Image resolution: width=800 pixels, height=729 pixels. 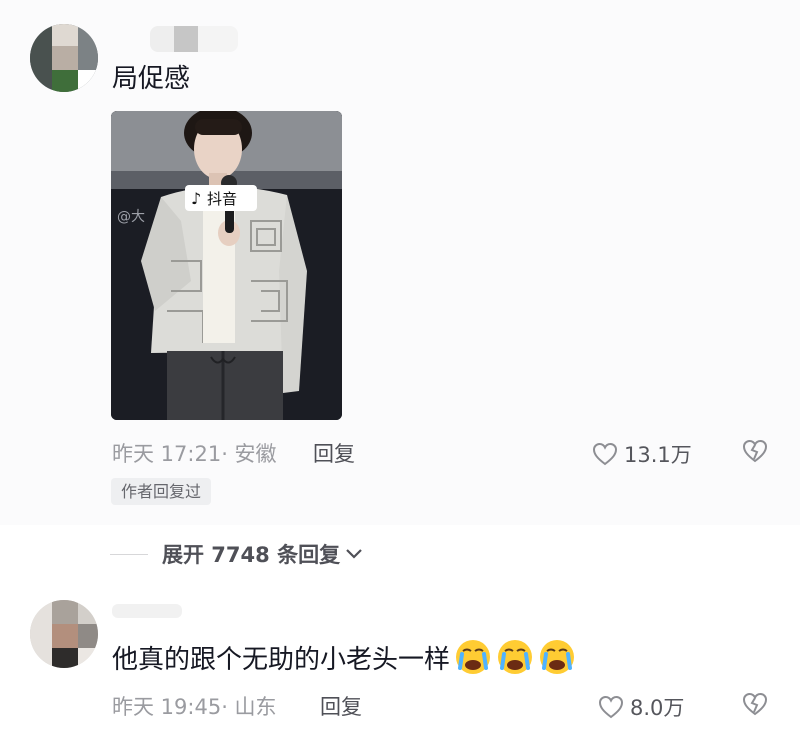 I want to click on photo-watermark: @大, so click(x=131, y=217).